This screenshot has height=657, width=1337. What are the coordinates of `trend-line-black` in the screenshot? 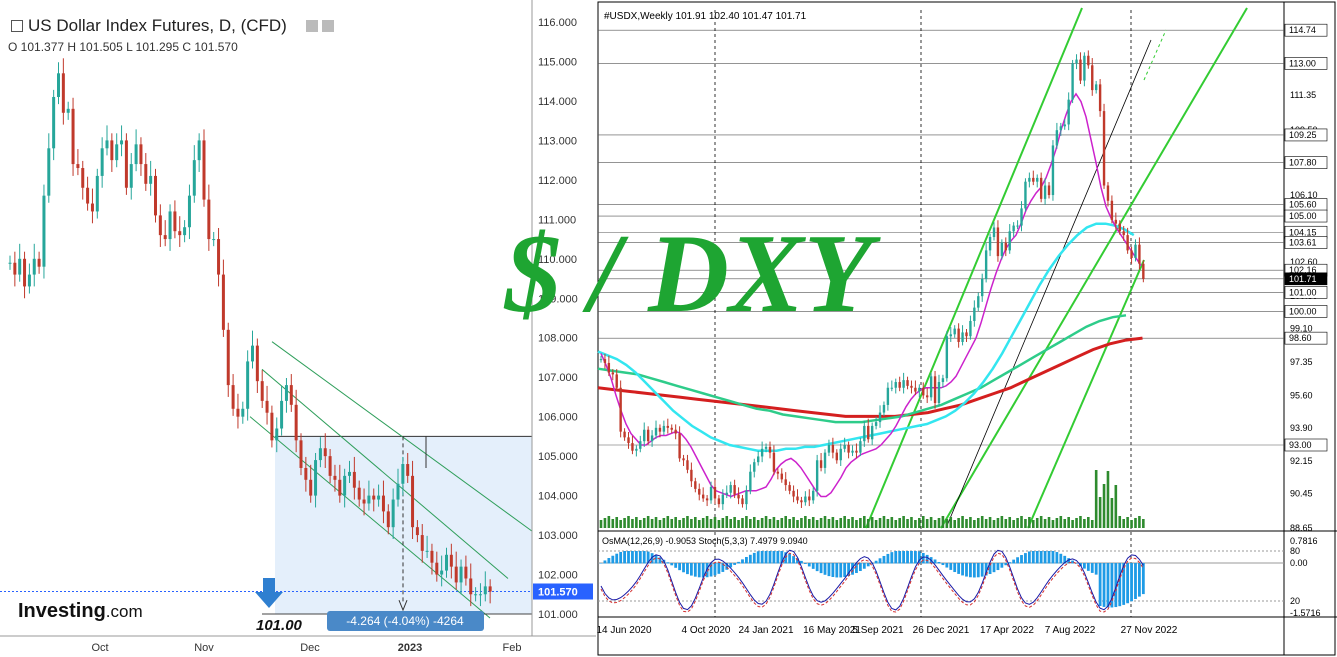 It's located at (1048, 284).